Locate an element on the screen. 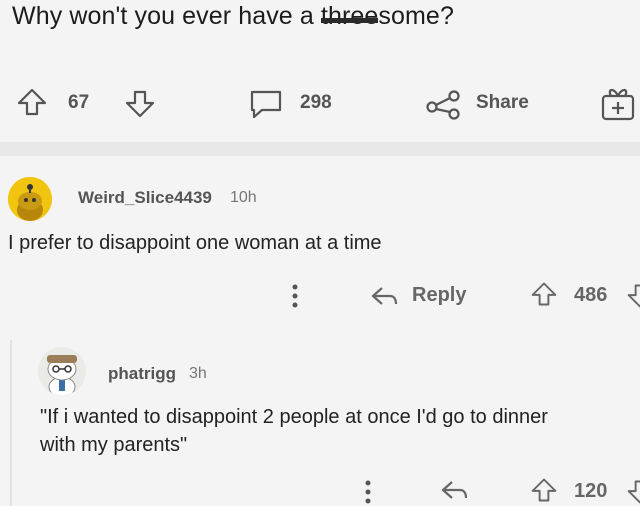 This screenshot has height=506, width=640. comment-vote-count: 486 is located at coordinates (591, 295).